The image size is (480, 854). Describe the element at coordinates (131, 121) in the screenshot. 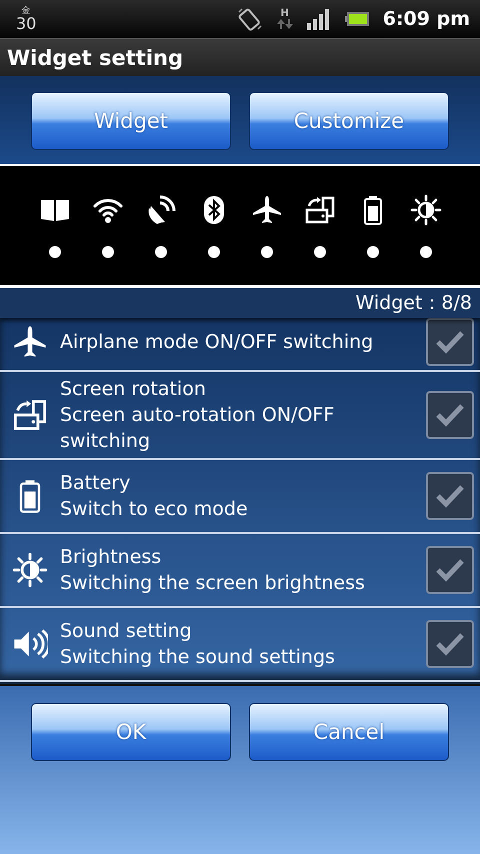

I see `tab-button: Widget` at that location.